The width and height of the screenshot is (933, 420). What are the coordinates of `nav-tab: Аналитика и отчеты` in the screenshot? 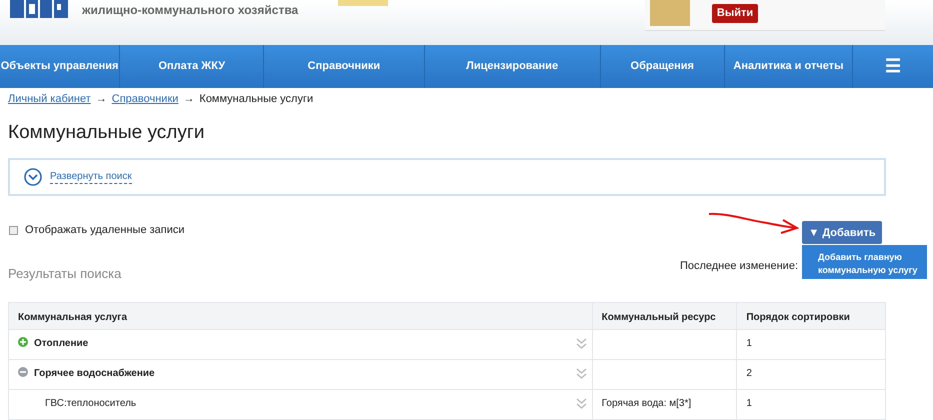 It's located at (789, 66).